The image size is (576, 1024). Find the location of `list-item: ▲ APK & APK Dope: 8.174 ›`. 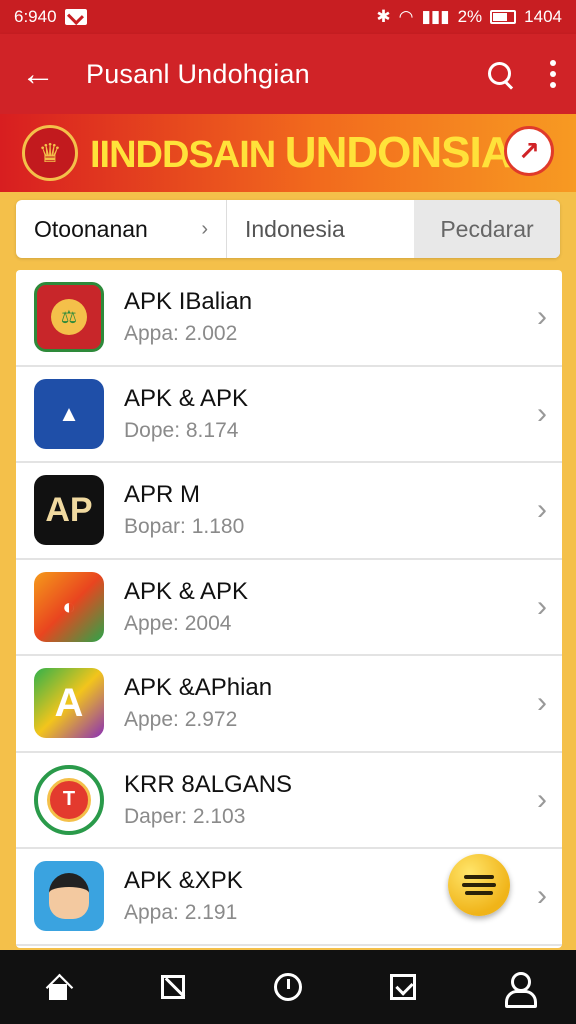

list-item: ▲ APK & APK Dope: 8.174 › is located at coordinates (289, 415).